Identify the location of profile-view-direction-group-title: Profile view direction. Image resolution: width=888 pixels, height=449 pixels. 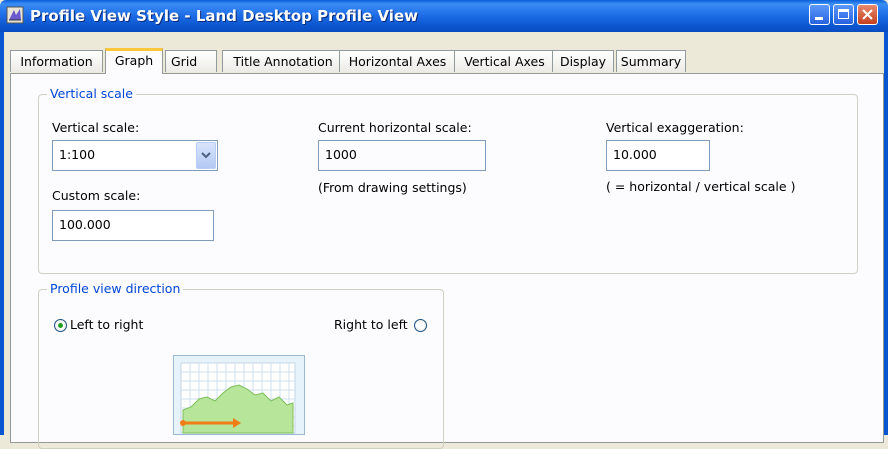
(115, 288).